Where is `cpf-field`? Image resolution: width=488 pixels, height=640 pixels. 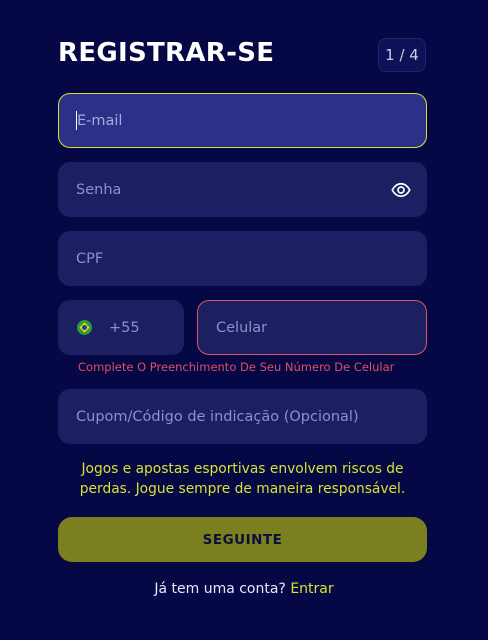 cpf-field is located at coordinates (242, 258).